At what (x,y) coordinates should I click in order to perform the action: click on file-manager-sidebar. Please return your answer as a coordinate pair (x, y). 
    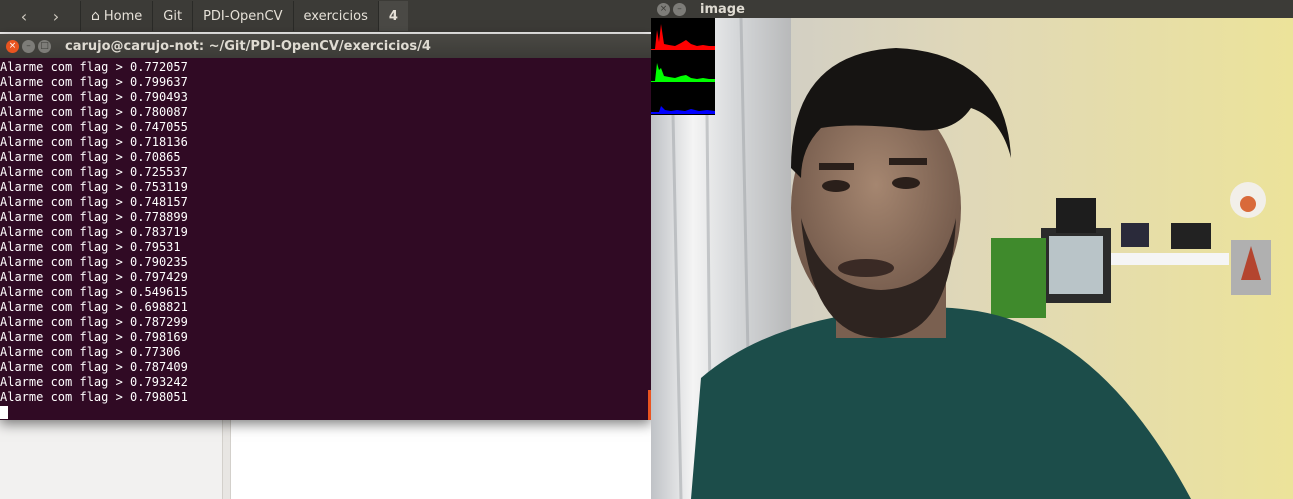
    Looking at the image, I should click on (111, 459).